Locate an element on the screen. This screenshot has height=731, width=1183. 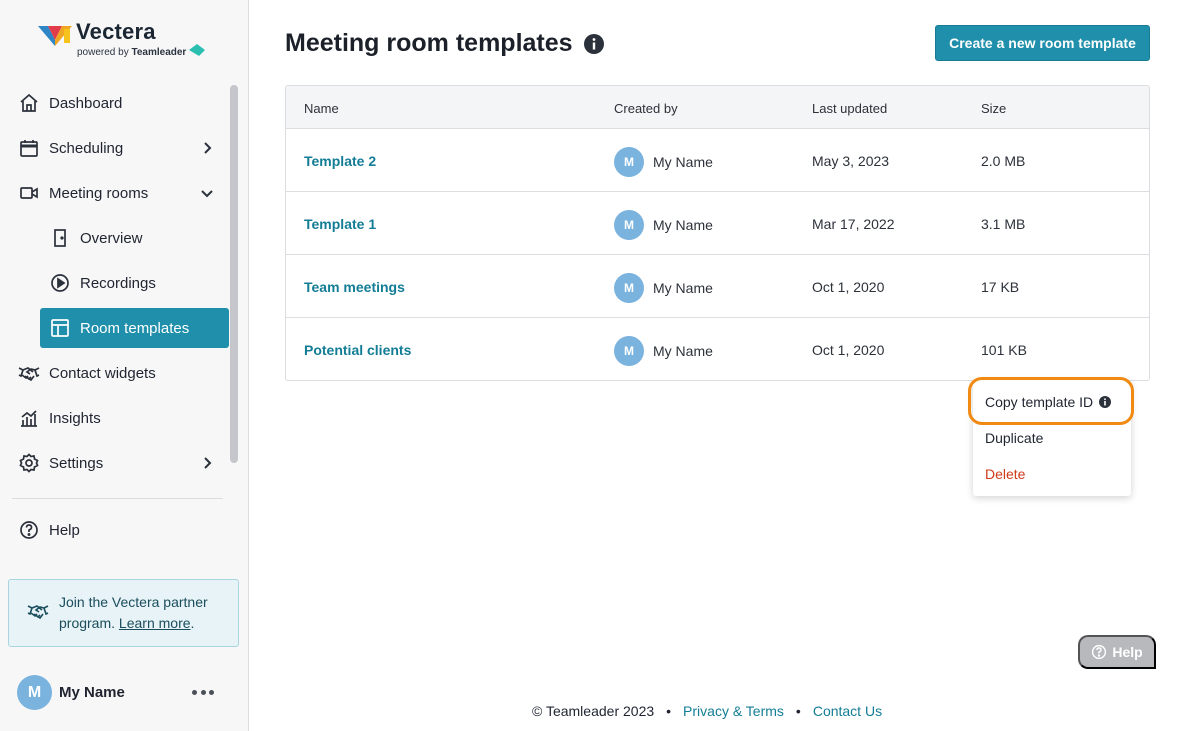
brand-powered-by: powered by Teamleader is located at coordinates (141, 51).